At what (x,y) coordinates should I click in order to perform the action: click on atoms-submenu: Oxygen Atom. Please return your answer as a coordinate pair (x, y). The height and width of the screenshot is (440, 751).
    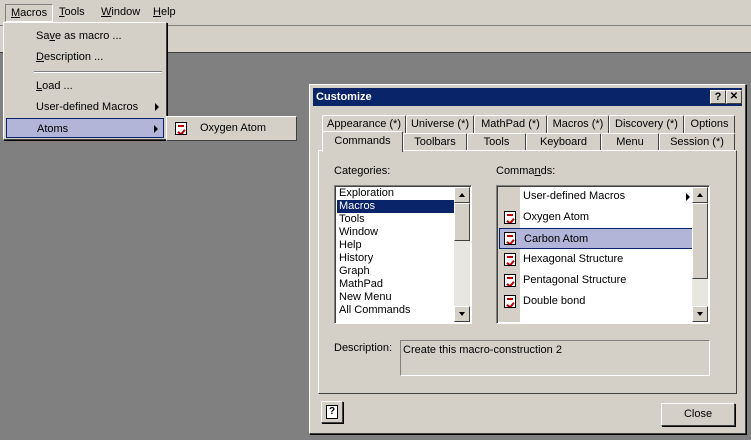
    Looking at the image, I should click on (231, 128).